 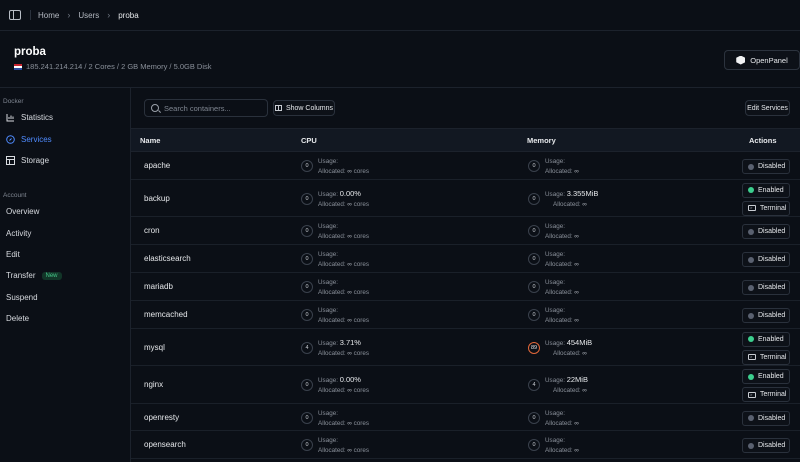 What do you see at coordinates (48, 15) in the screenshot?
I see `breadcrumb-home: Home` at bounding box center [48, 15].